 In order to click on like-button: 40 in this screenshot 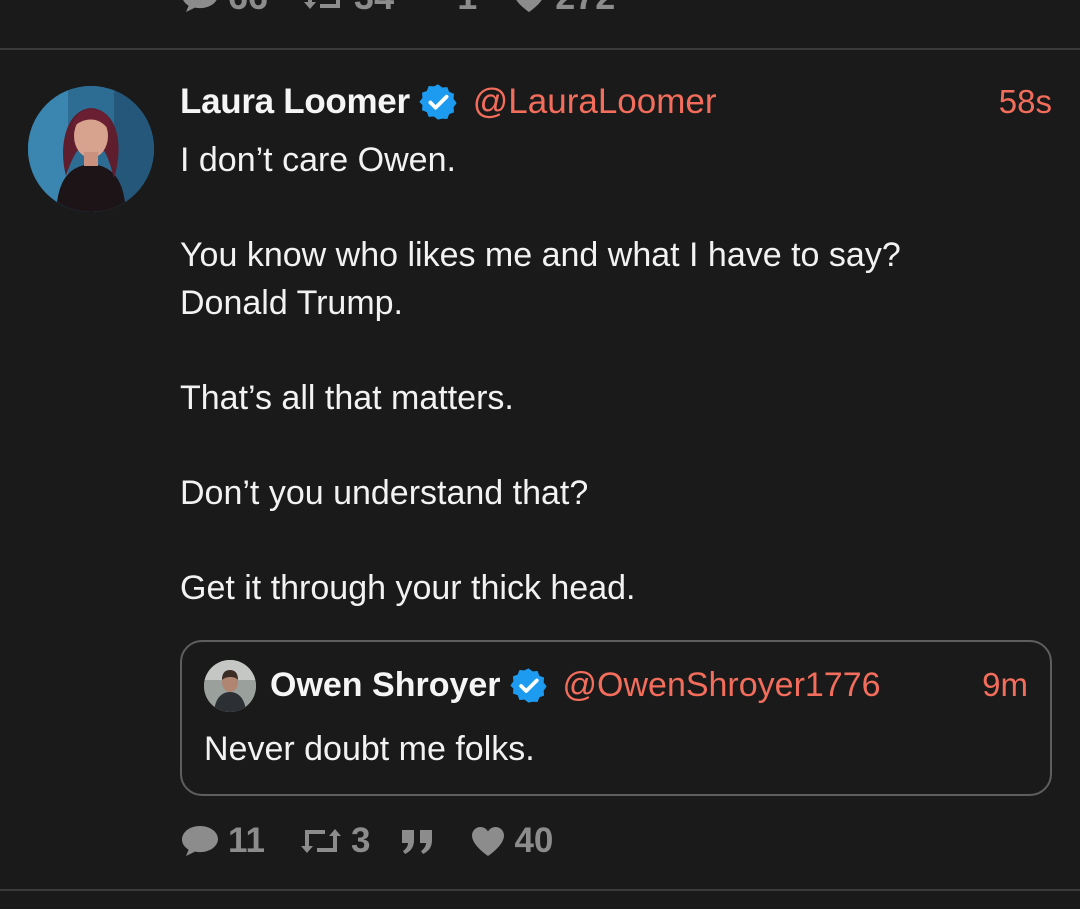, I will do `click(511, 841)`.